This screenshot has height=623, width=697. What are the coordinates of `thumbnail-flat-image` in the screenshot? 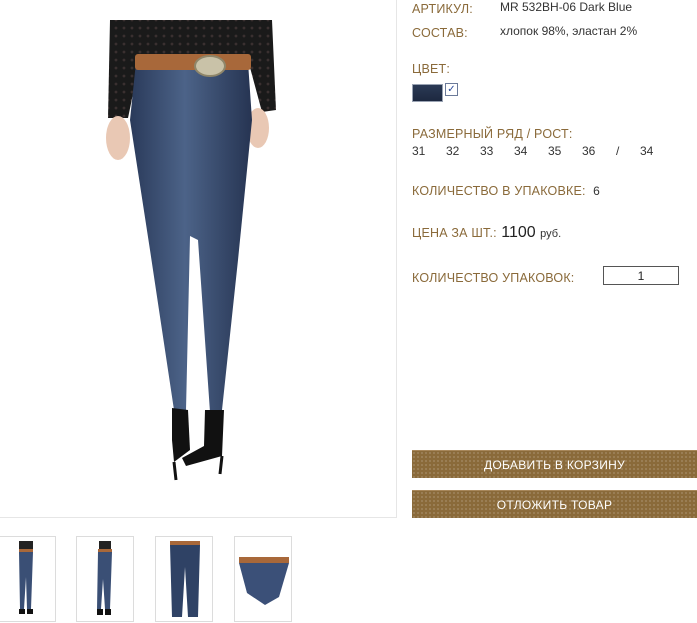 It's located at (185, 579).